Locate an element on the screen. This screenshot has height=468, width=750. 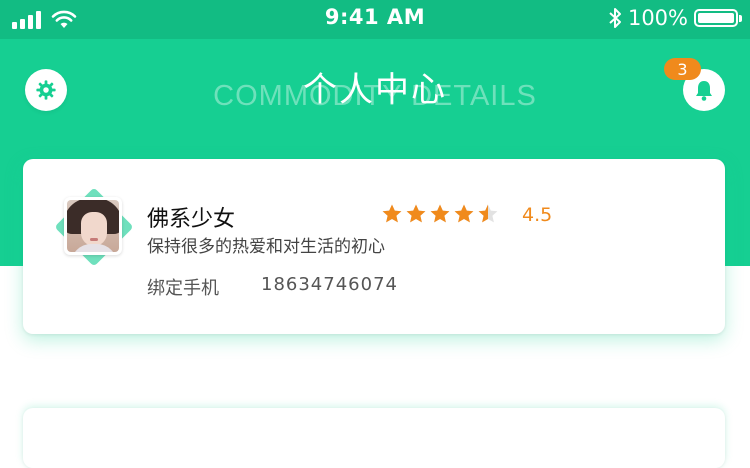
secondary-card is located at coordinates (374, 438).